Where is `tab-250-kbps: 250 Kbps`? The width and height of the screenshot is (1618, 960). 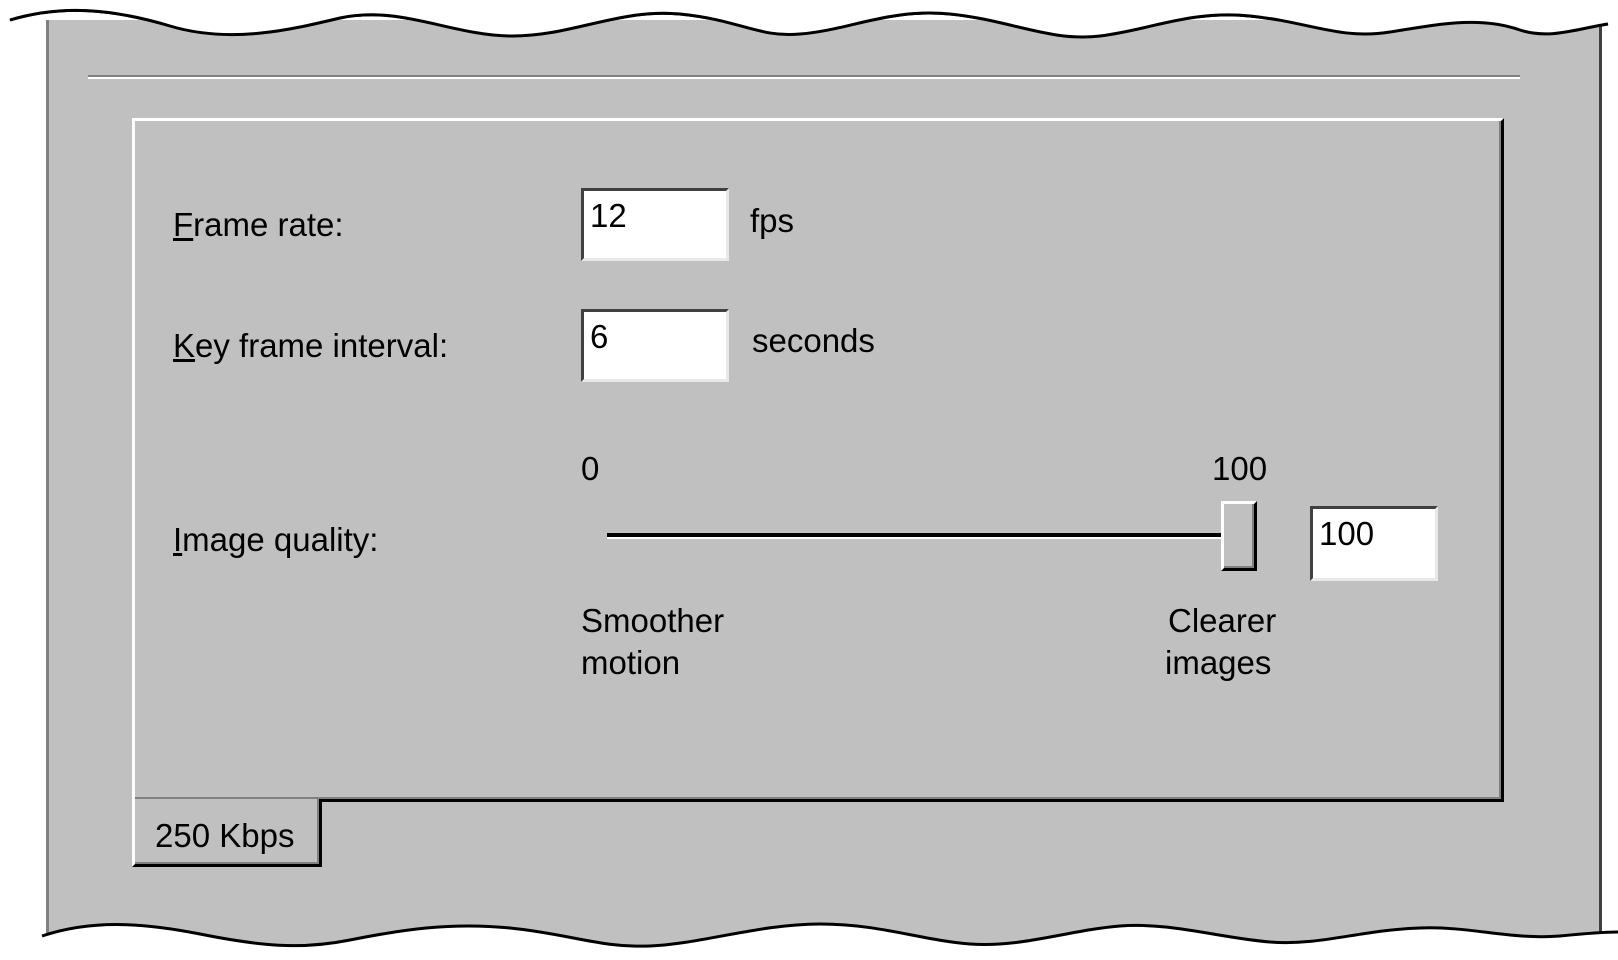
tab-250-kbps: 250 Kbps is located at coordinates (227, 833).